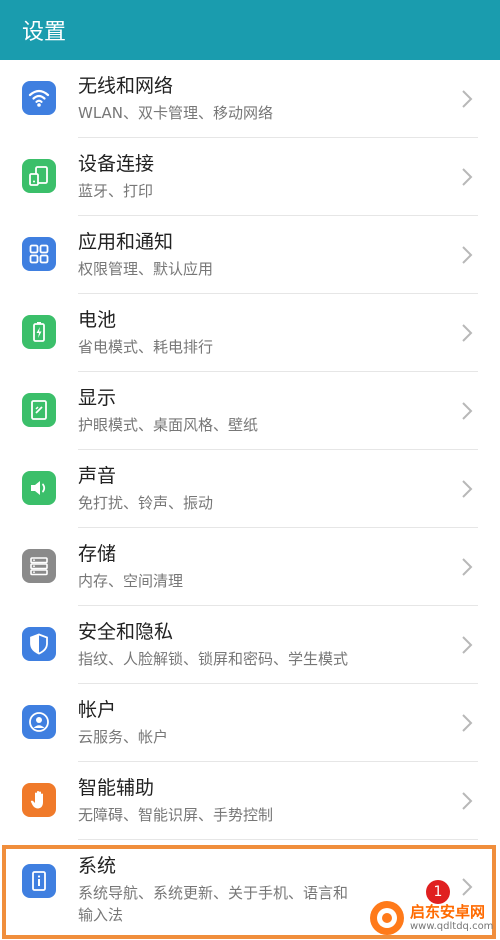 The width and height of the screenshot is (500, 940). What do you see at coordinates (250, 177) in the screenshot?
I see `settings-item-device-connection: 设备连接 蓝牙、打印` at bounding box center [250, 177].